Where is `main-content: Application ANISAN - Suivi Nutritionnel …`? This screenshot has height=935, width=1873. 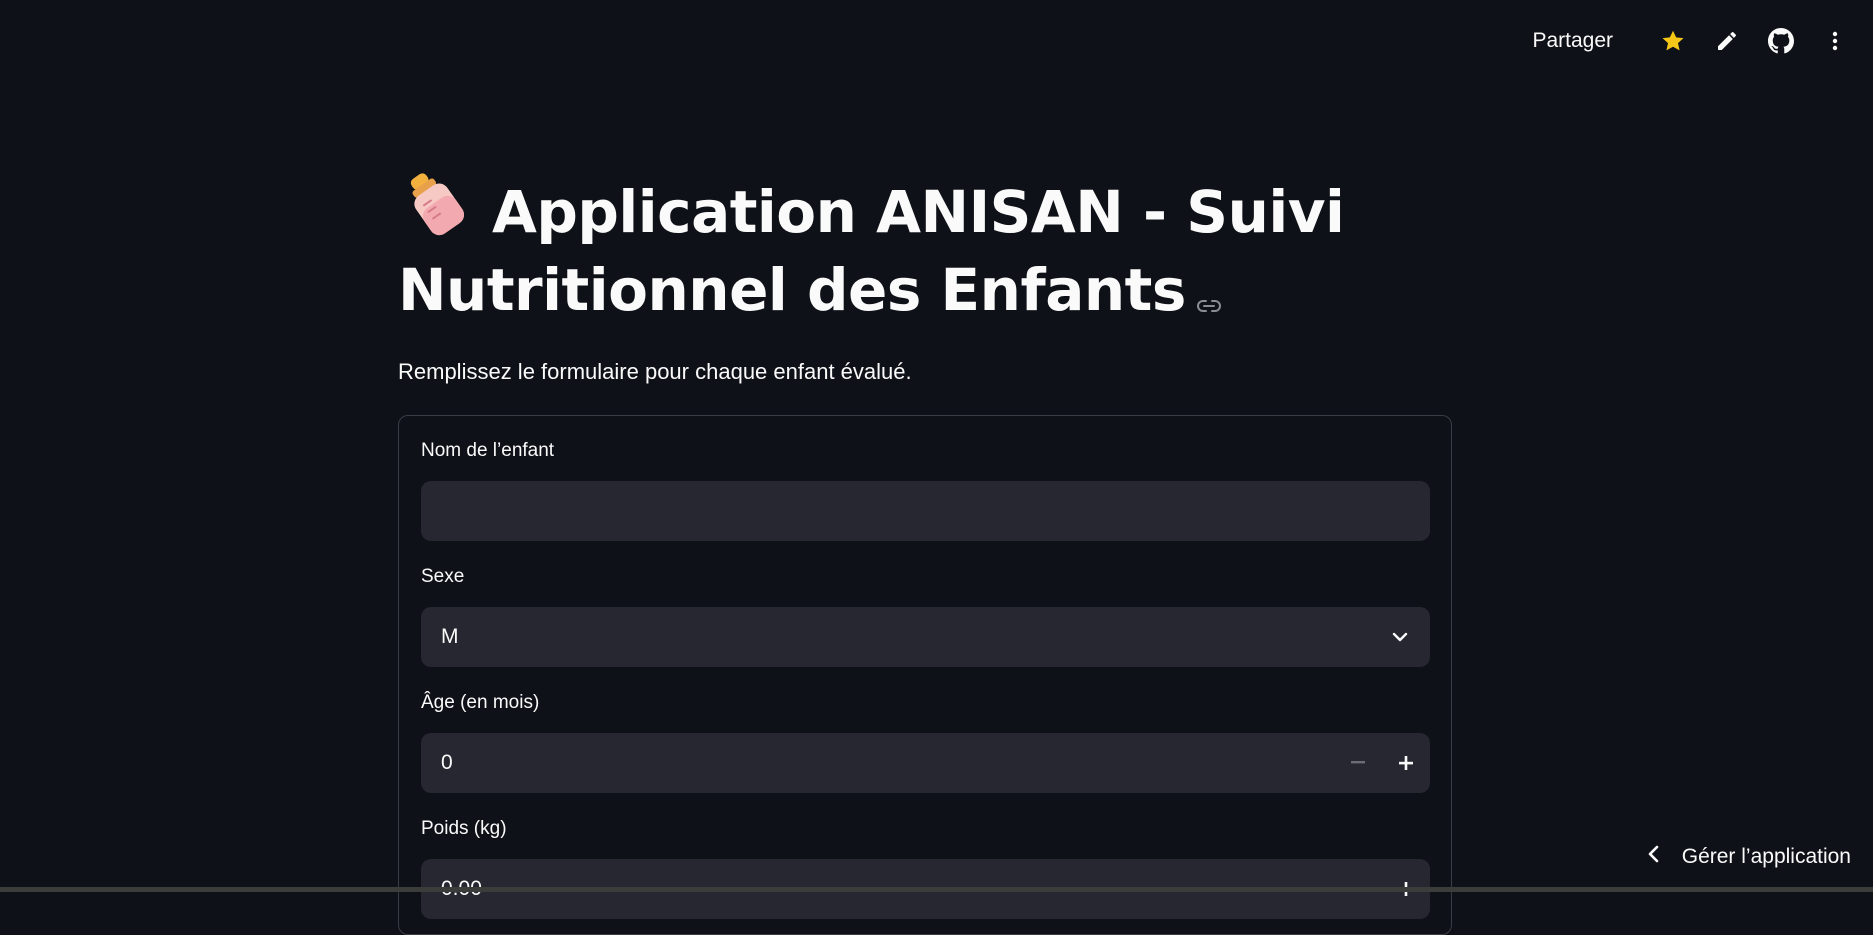
main-content: Application ANISAN - Suivi Nutritionnel … is located at coordinates (926, 276).